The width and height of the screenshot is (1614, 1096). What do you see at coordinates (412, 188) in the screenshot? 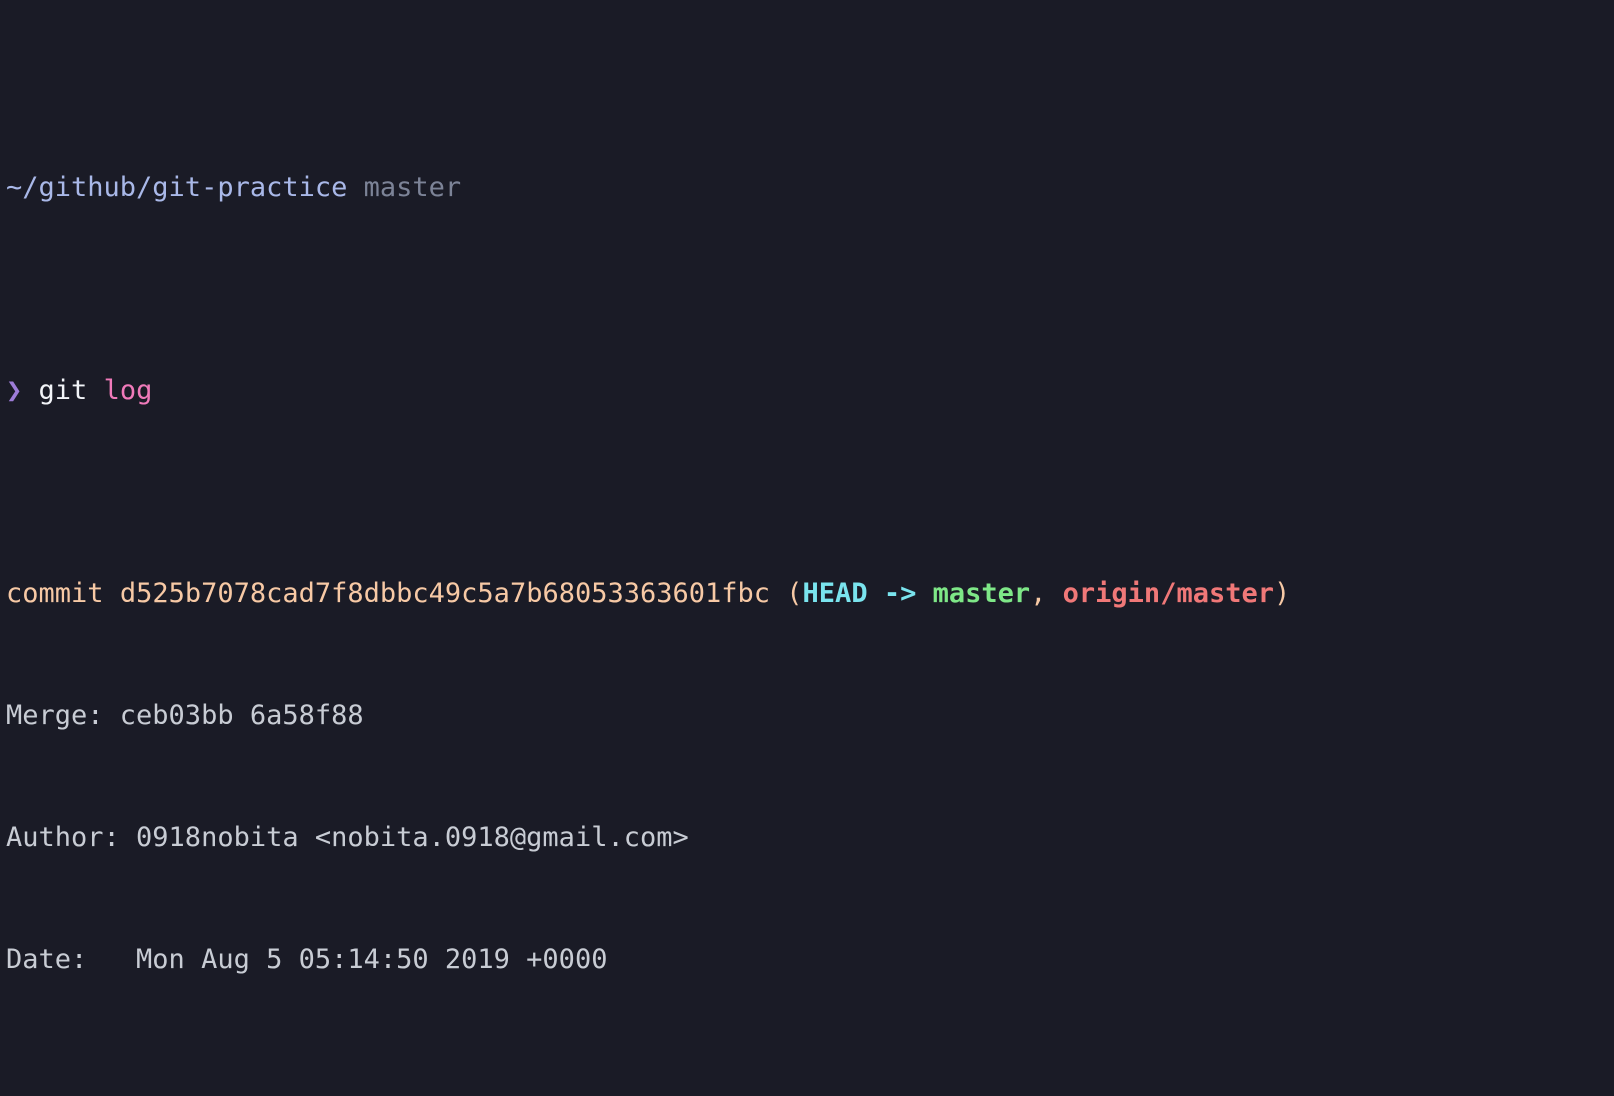
I see `prompt-branch: master` at bounding box center [412, 188].